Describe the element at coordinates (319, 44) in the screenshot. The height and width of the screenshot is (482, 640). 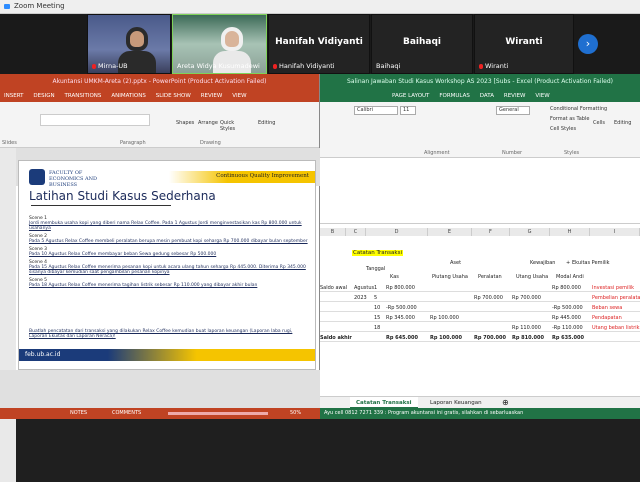
I see `participant-tile-3: Hanifah Vidiyanti Hanifah Vidiyanti` at that location.